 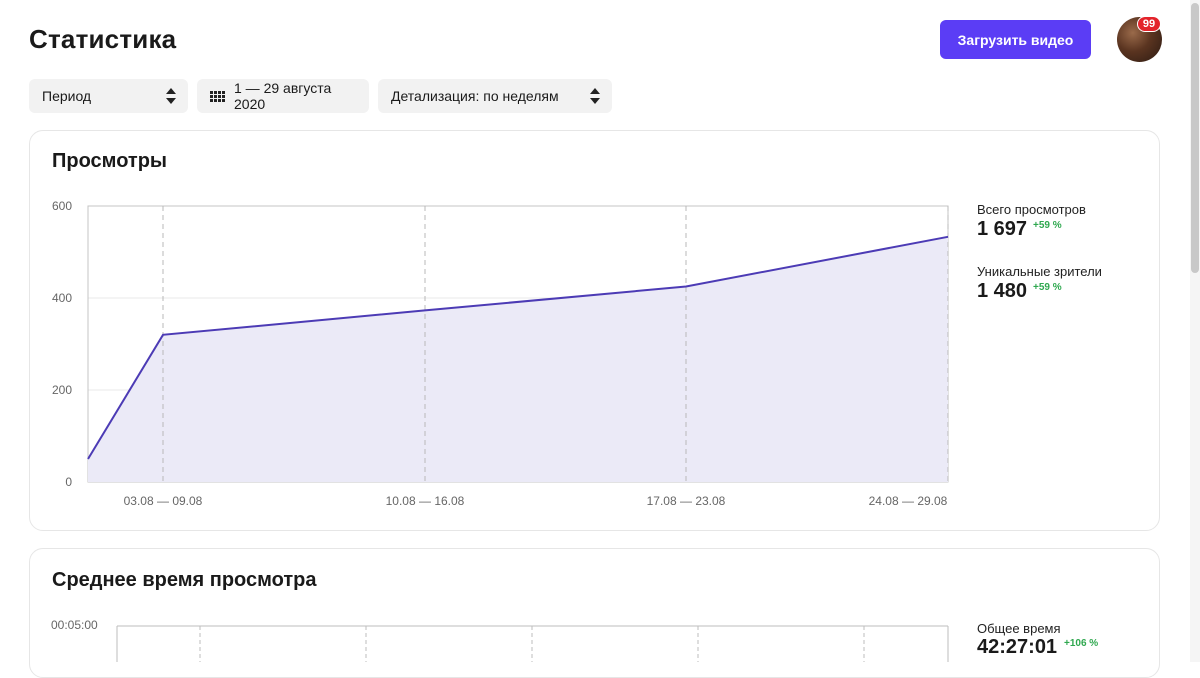 What do you see at coordinates (1195, 138) in the screenshot?
I see `scrollbar-thumb` at bounding box center [1195, 138].